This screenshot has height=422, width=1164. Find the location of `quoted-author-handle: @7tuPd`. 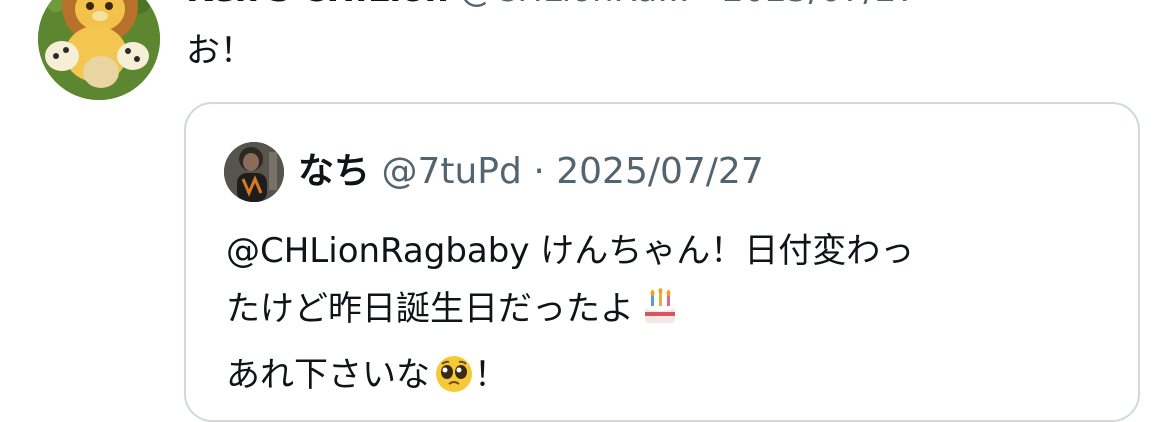

quoted-author-handle: @7tuPd is located at coordinates (451, 171).